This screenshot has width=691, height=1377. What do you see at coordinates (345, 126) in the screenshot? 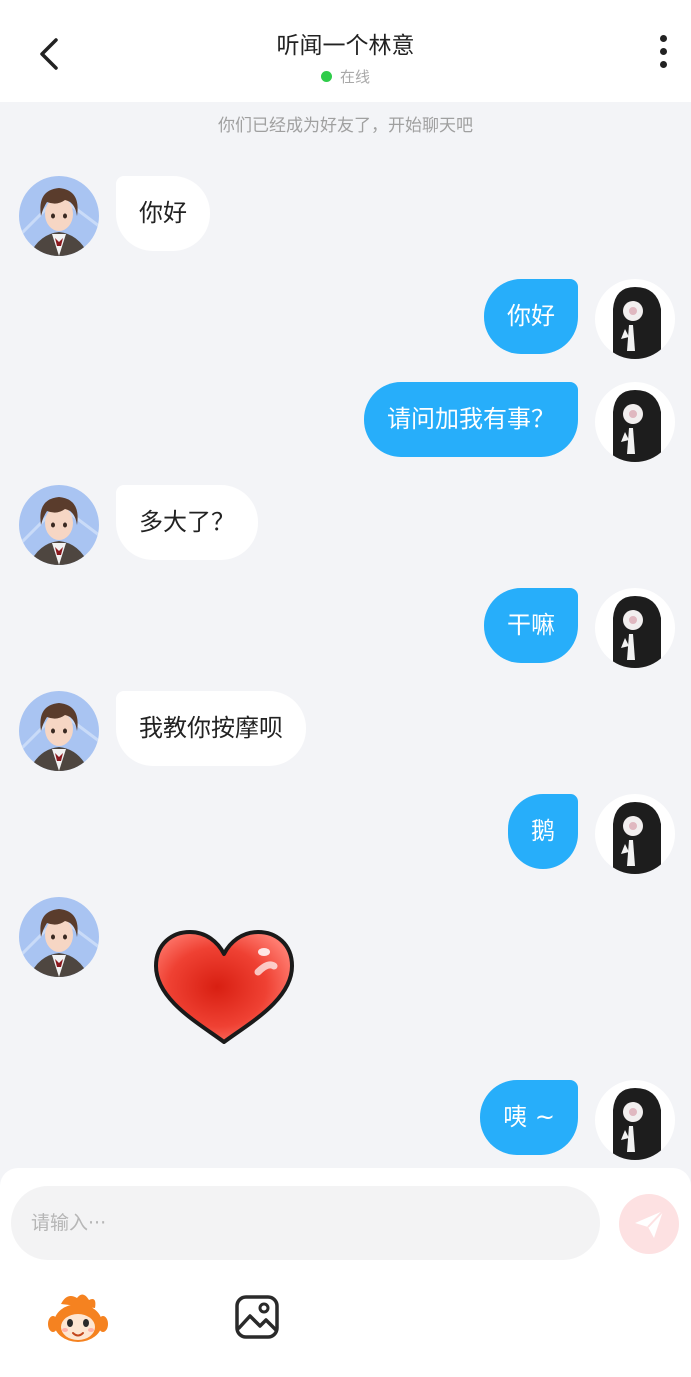
I see `system-notice: 你们已经成为好友了，开始聊天吧` at bounding box center [345, 126].